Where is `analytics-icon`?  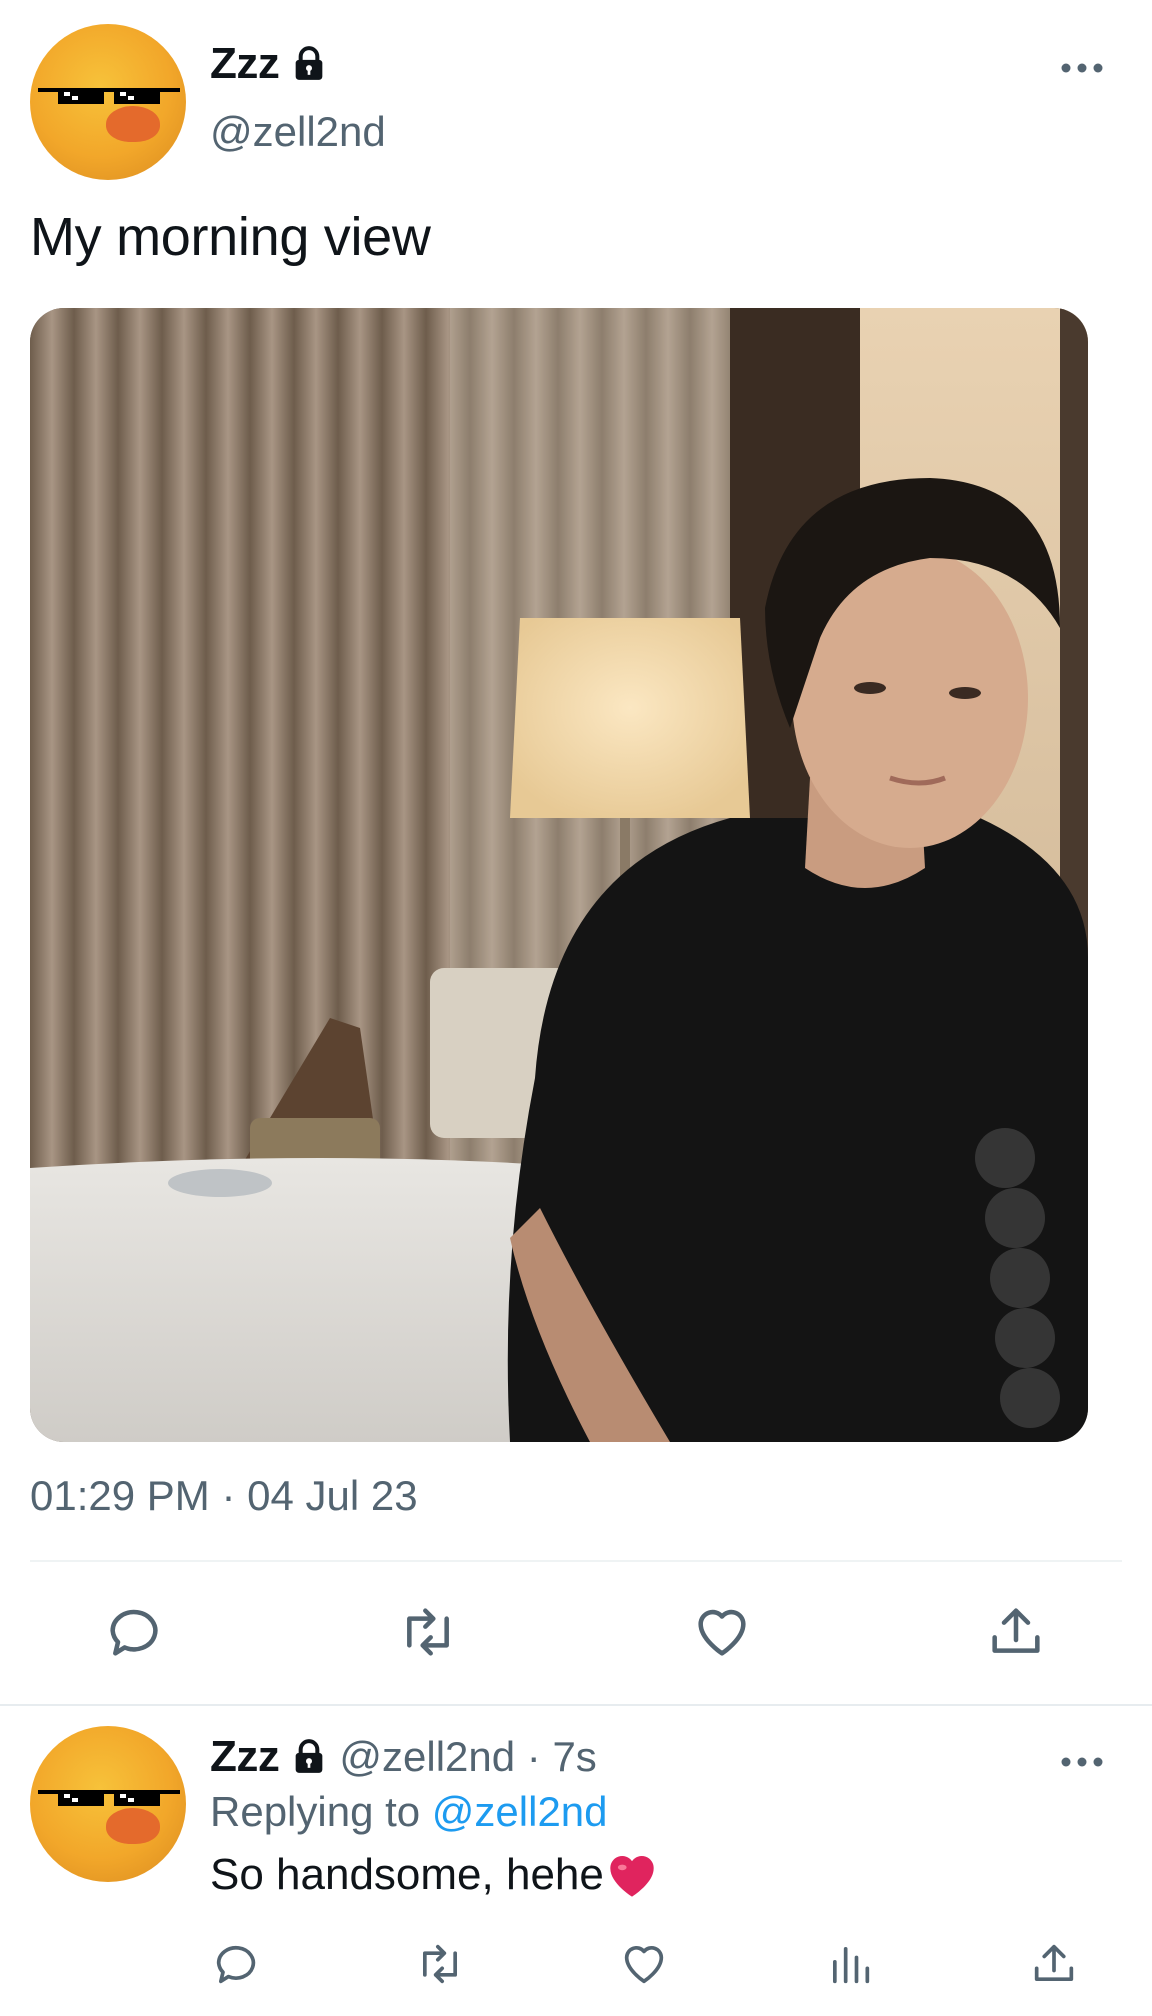
analytics-icon is located at coordinates (851, 1965).